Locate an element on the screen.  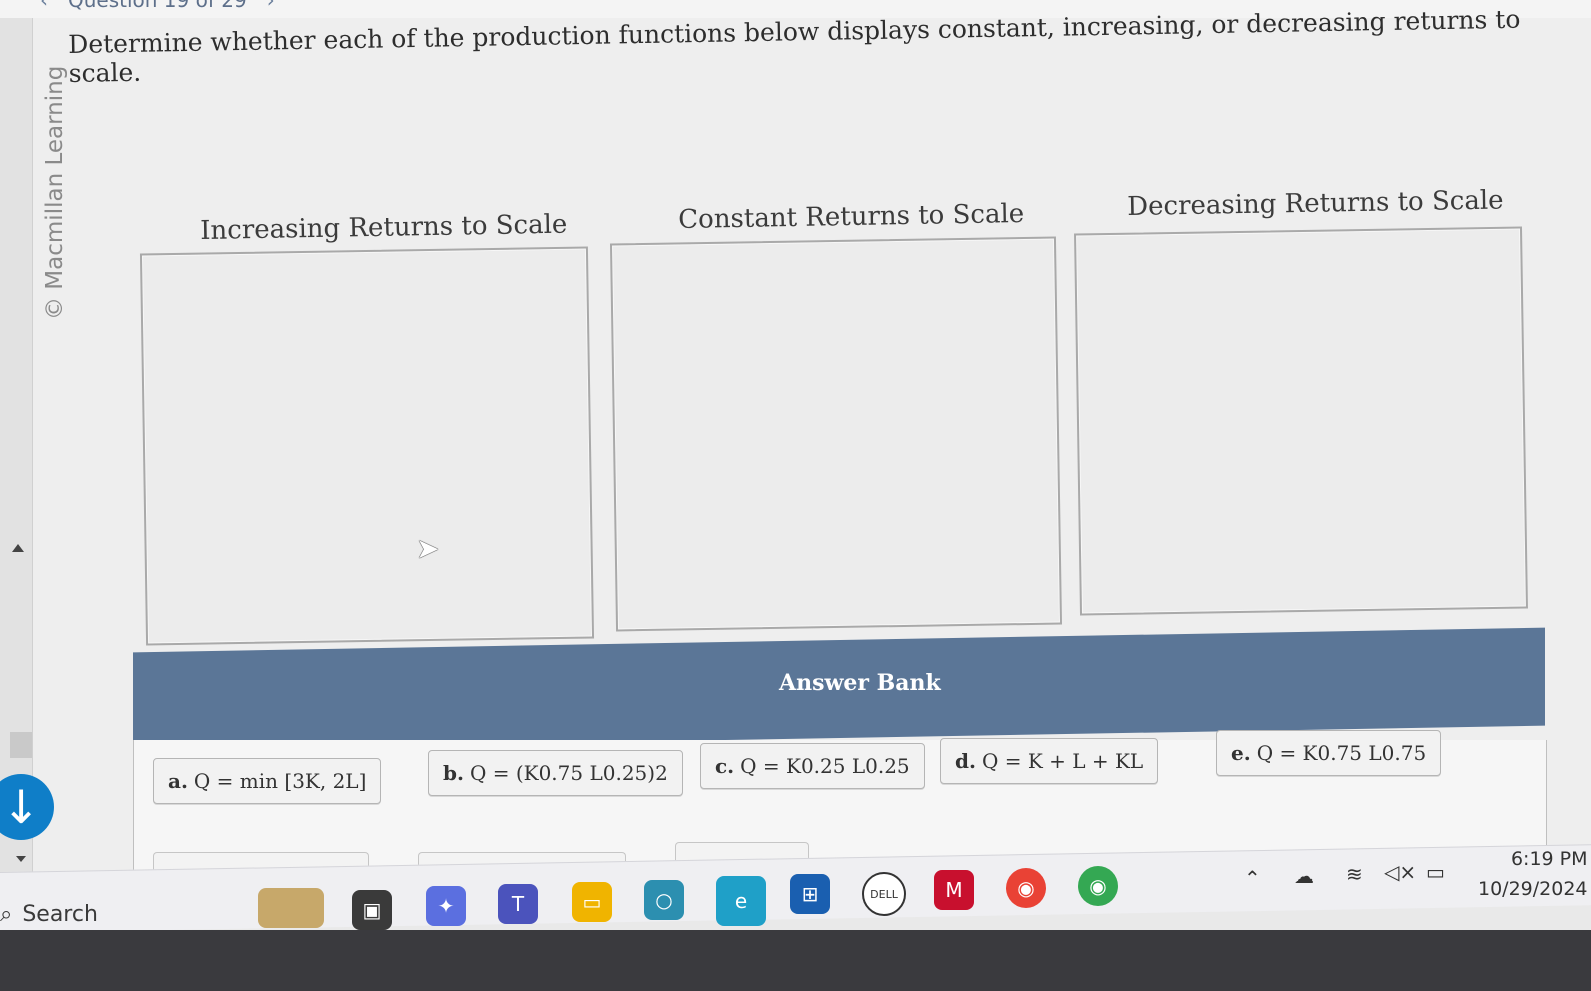
edge-icon: e is located at coordinates (741, 901).